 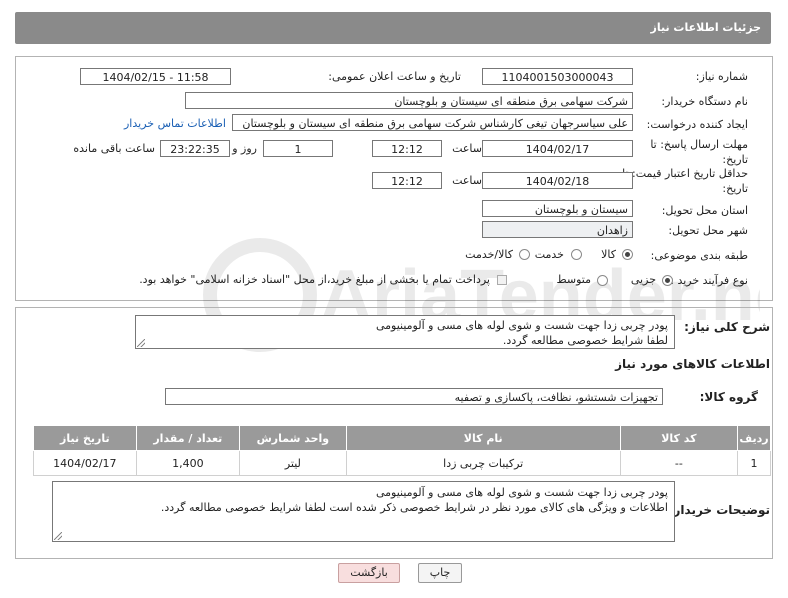 What do you see at coordinates (608, 254) in the screenshot?
I see `category-option-goods: کالا` at bounding box center [608, 254].